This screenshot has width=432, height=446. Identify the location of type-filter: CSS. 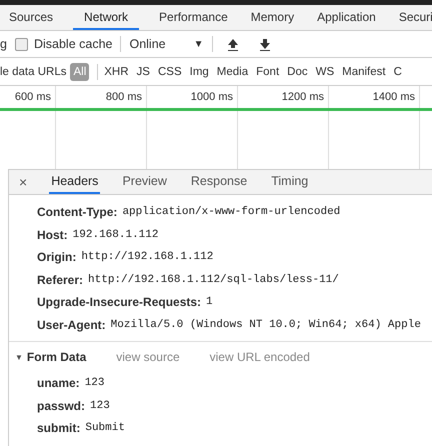
(170, 72).